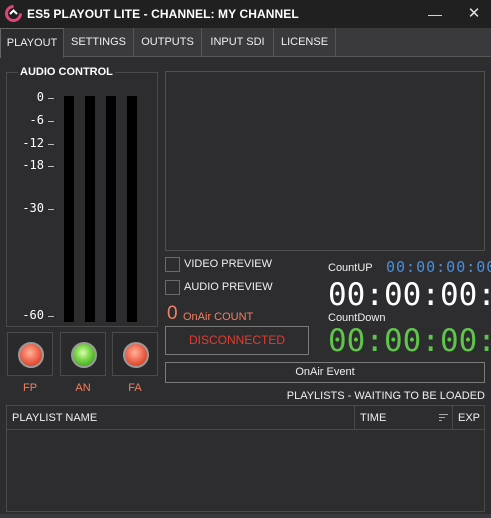  What do you see at coordinates (135, 388) in the screenshot?
I see `led-fa-label: FA` at bounding box center [135, 388].